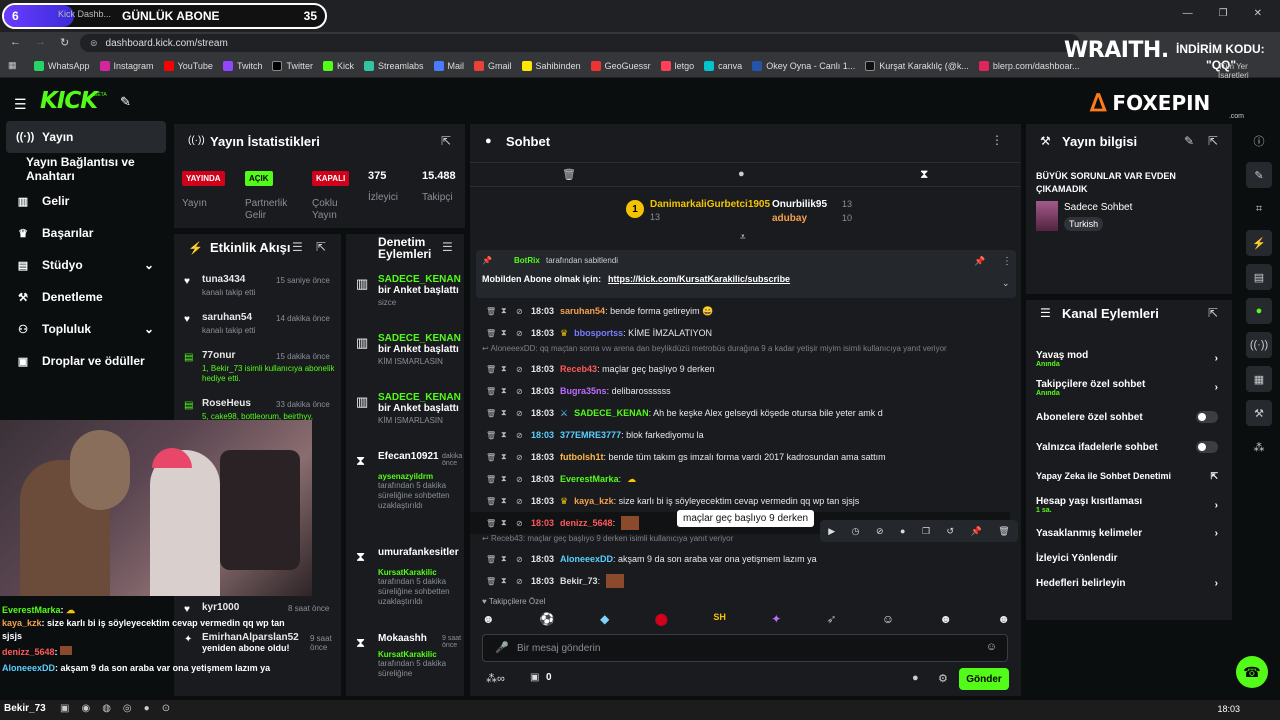  Describe the element at coordinates (1134, 358) in the screenshot. I see `action-slow-mode: Yavaş mod Anında ›` at that location.